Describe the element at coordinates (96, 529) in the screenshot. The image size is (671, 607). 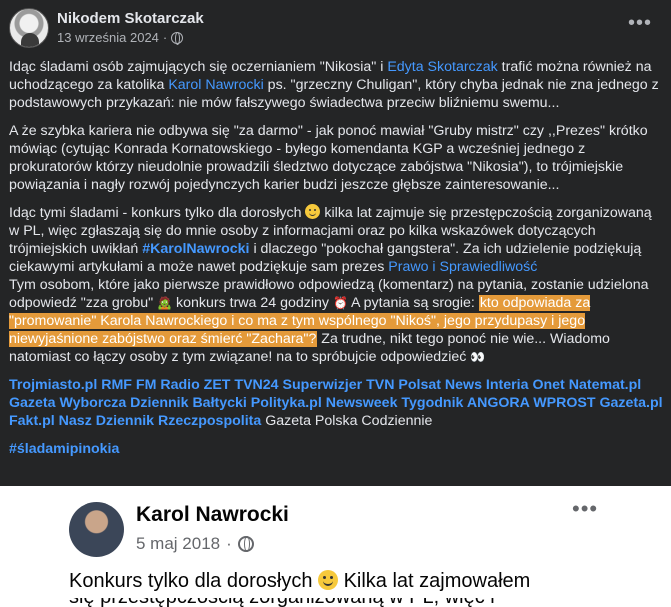
I see `embed-avatar` at that location.